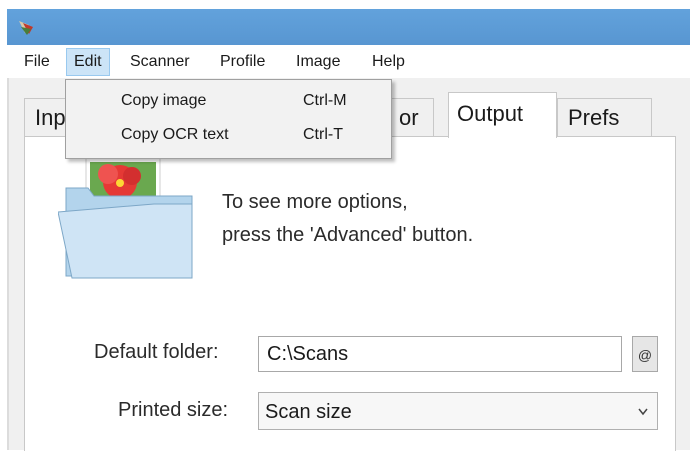 The image size is (690, 451). I want to click on copy-image-label: Copy image, so click(164, 100).